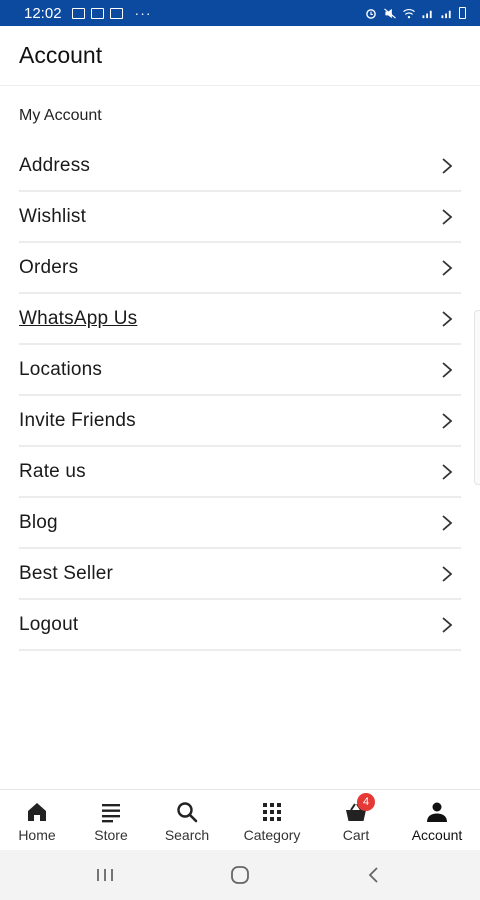 The image size is (480, 900). I want to click on nav-label: Home, so click(37, 835).